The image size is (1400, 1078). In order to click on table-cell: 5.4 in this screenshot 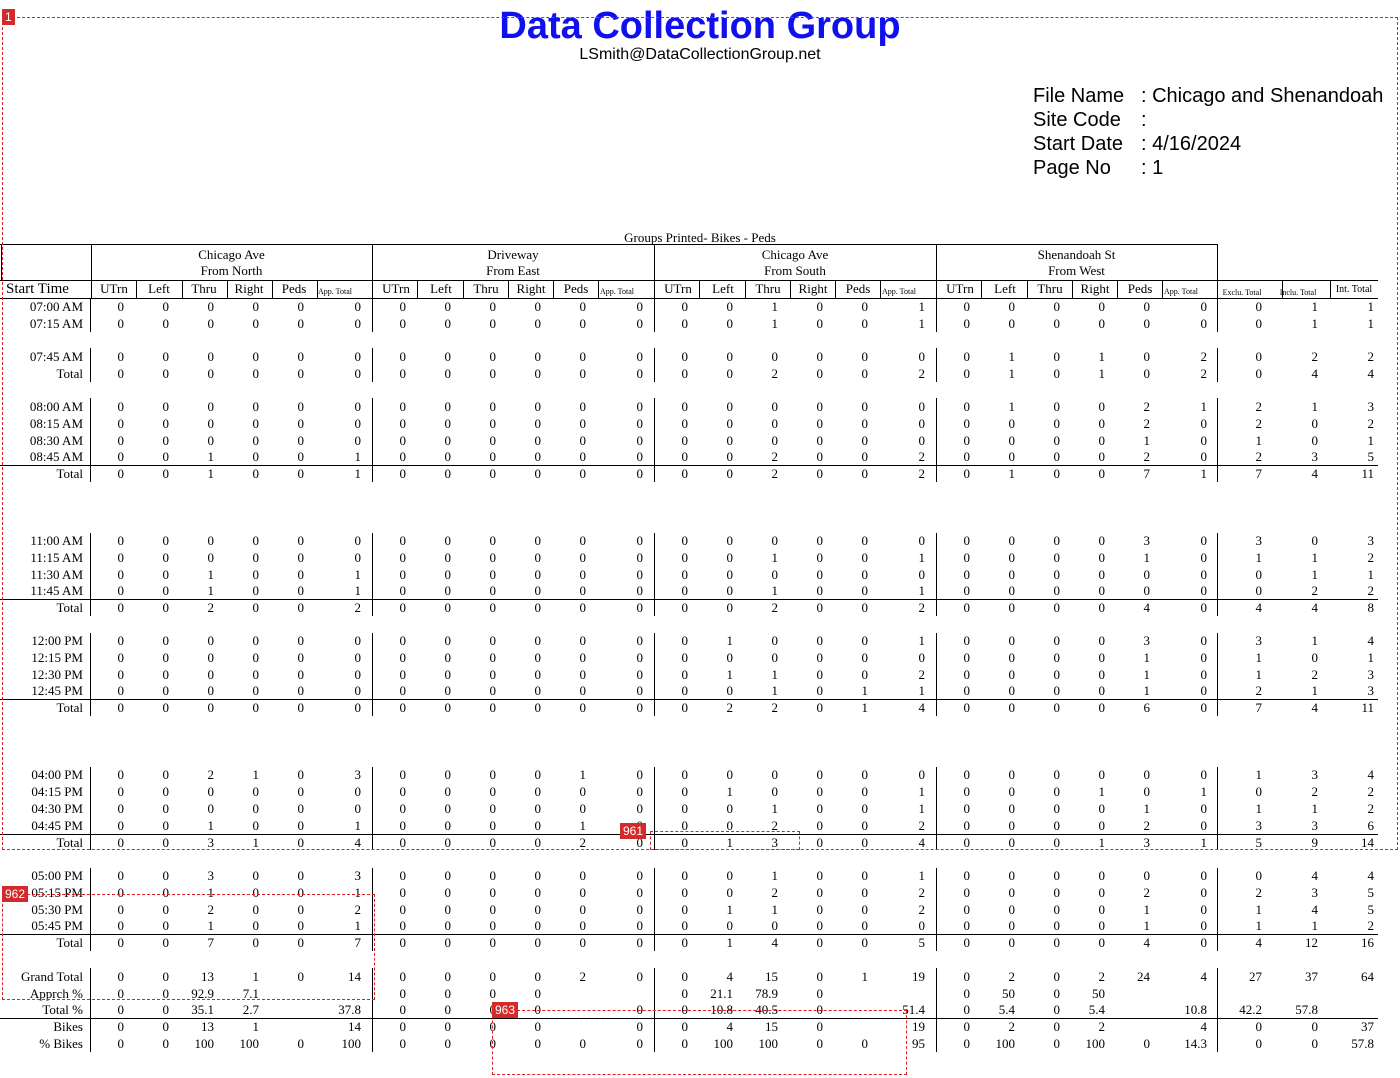, I will do `click(1096, 1009)`.